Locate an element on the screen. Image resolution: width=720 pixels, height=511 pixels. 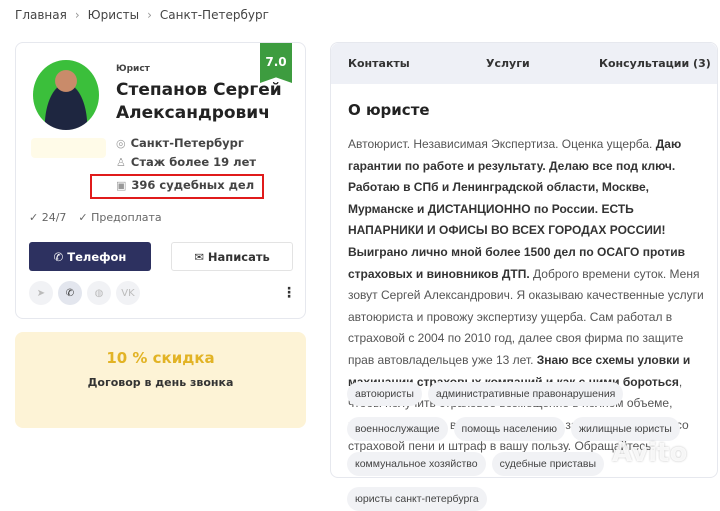
write-label: Написать is located at coordinates (238, 256).